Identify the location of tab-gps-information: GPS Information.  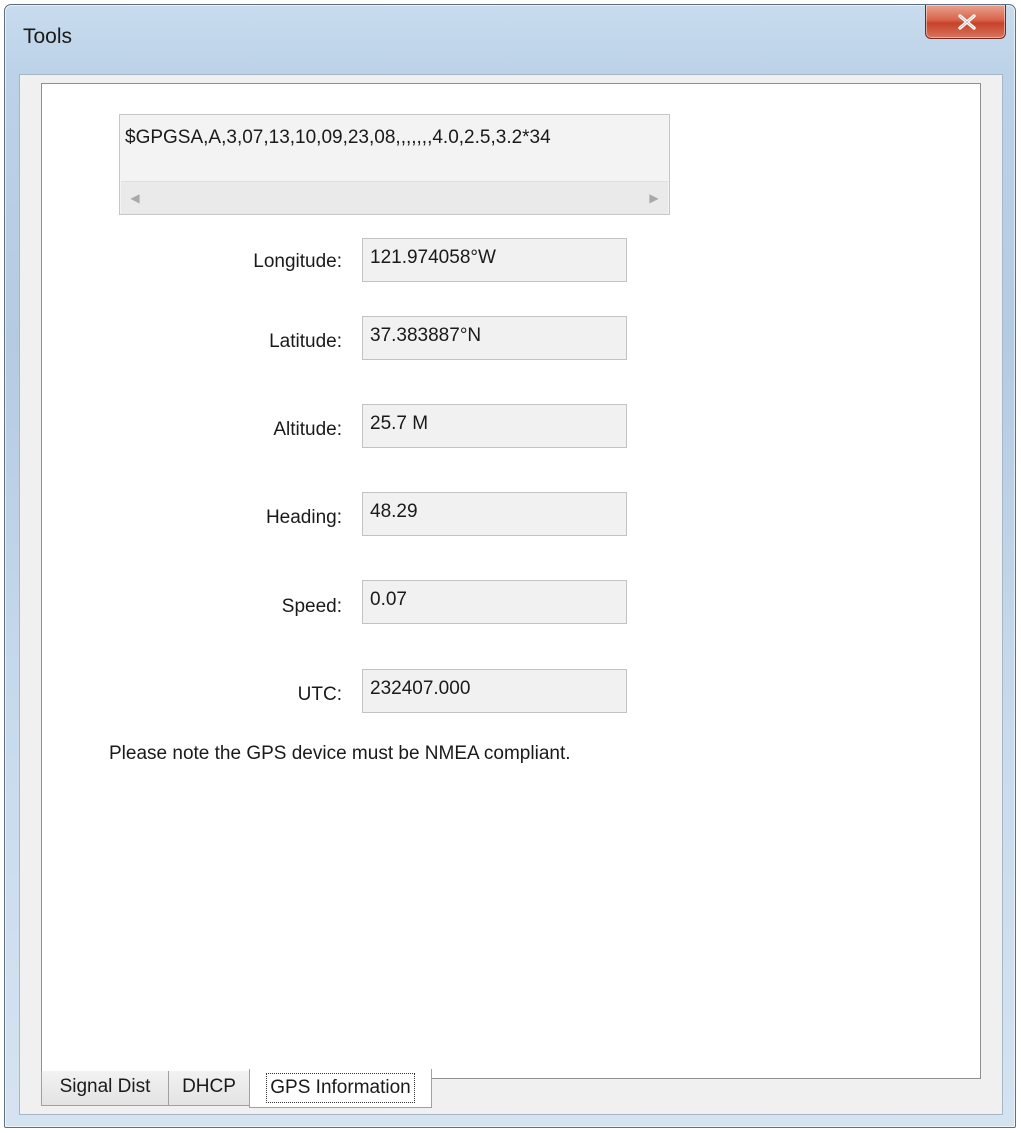
(340, 1088).